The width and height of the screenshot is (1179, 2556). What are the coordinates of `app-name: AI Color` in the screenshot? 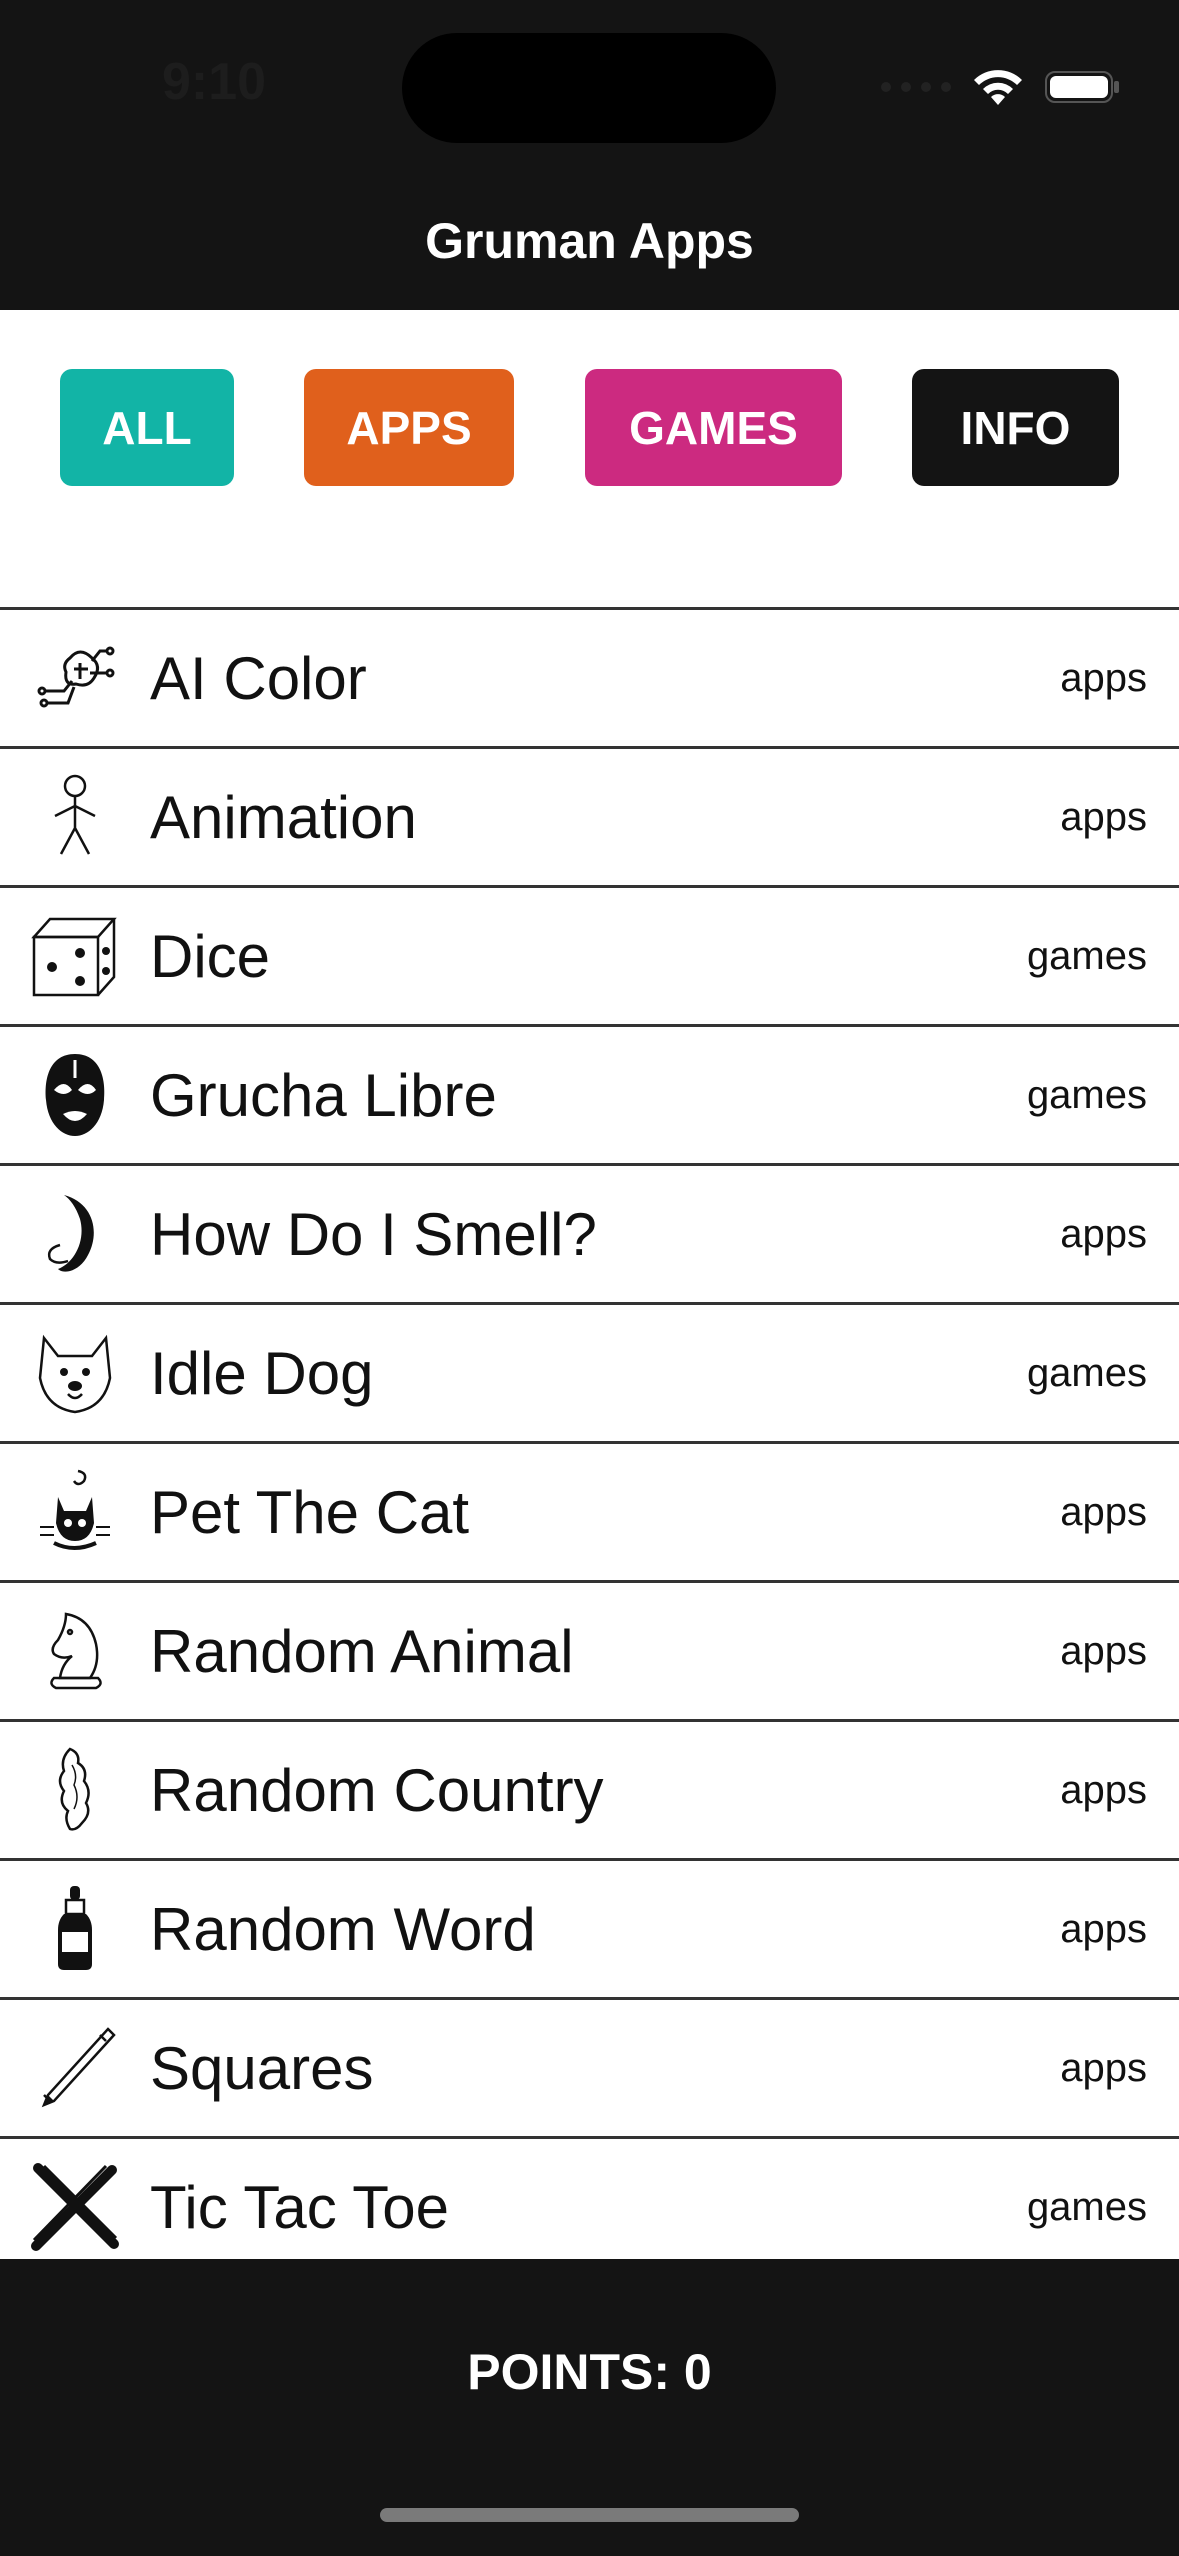 It's located at (258, 678).